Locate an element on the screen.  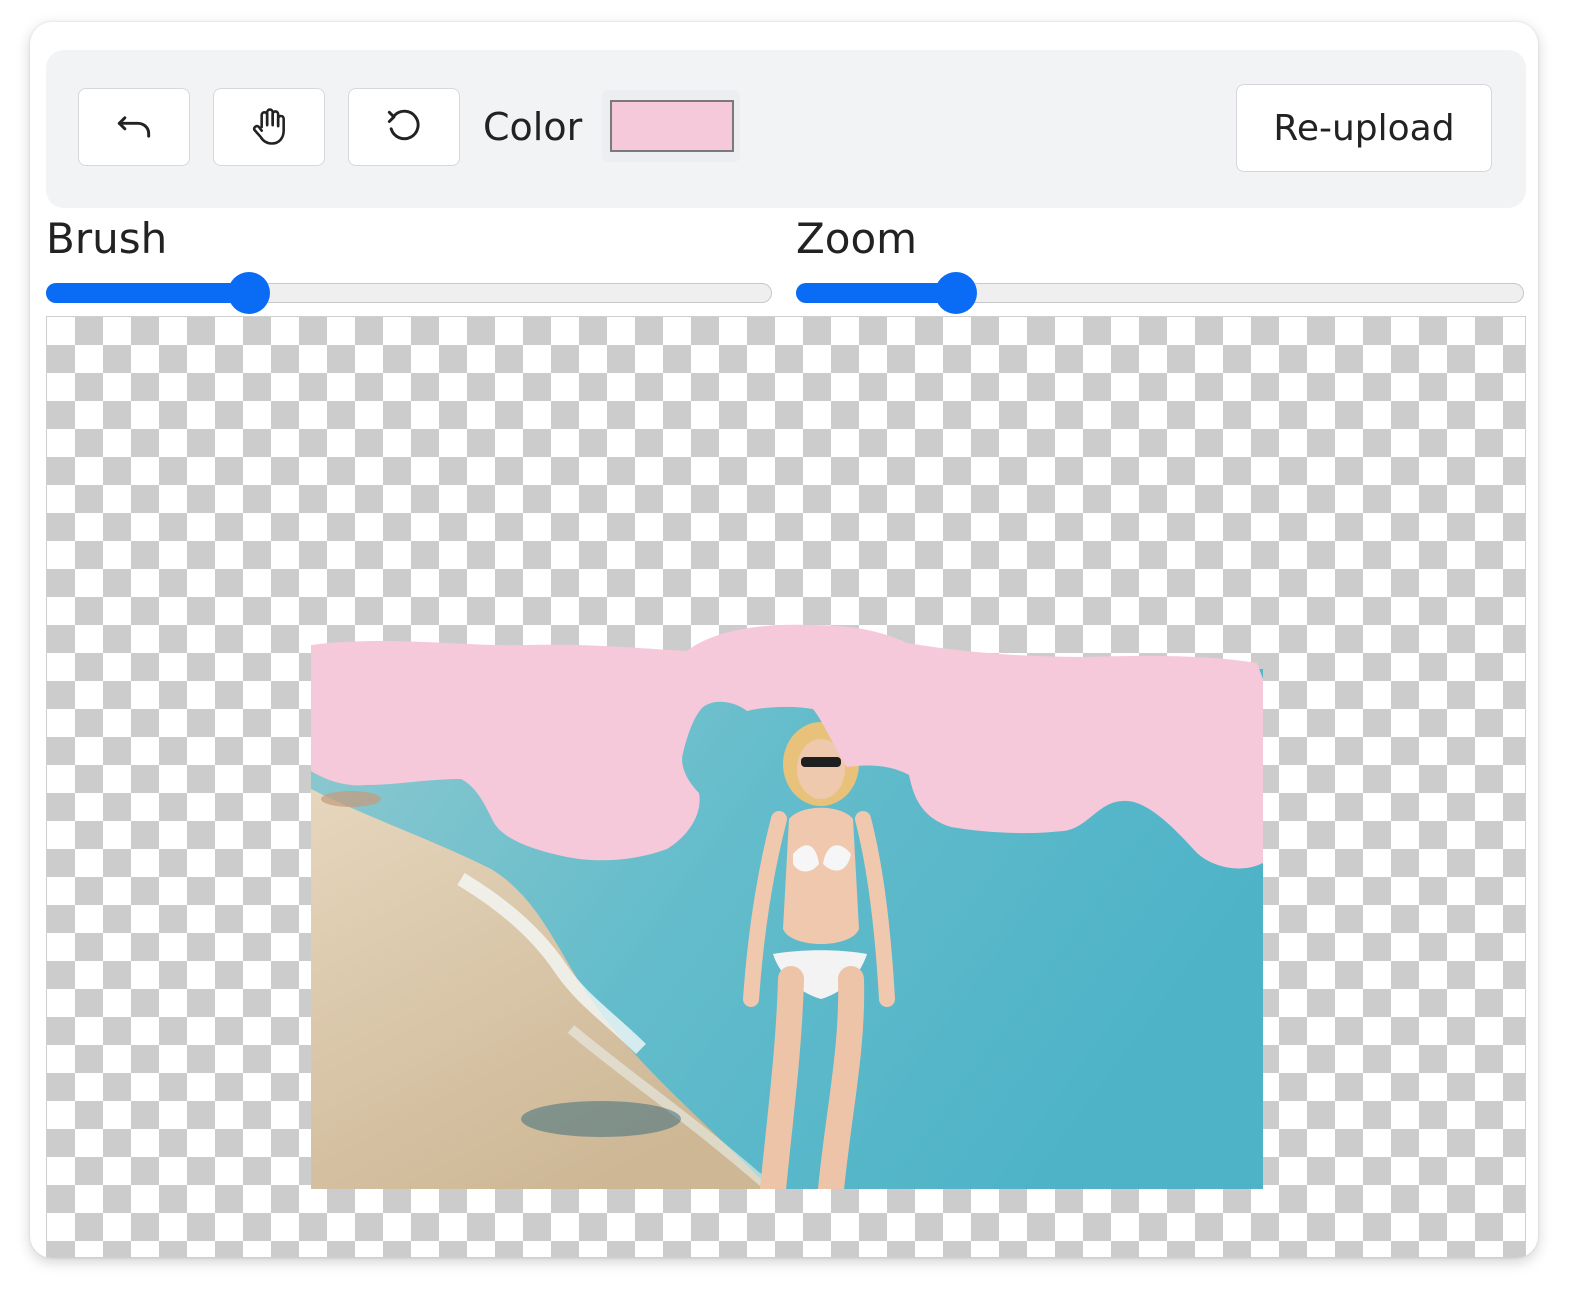
editor-toolbar: Color Re-upload is located at coordinates (786, 129).